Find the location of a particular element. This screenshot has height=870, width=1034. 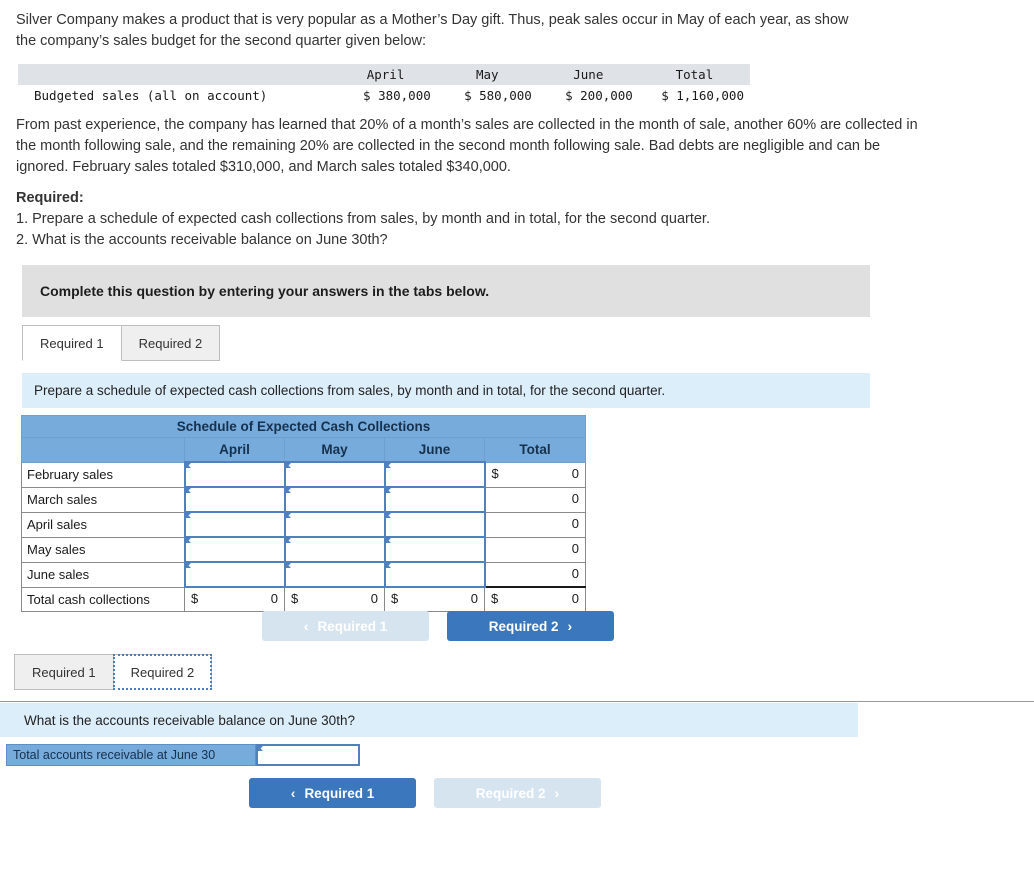

accounts-receivable-row: Total accounts receivable at June 30 is located at coordinates (183, 755).